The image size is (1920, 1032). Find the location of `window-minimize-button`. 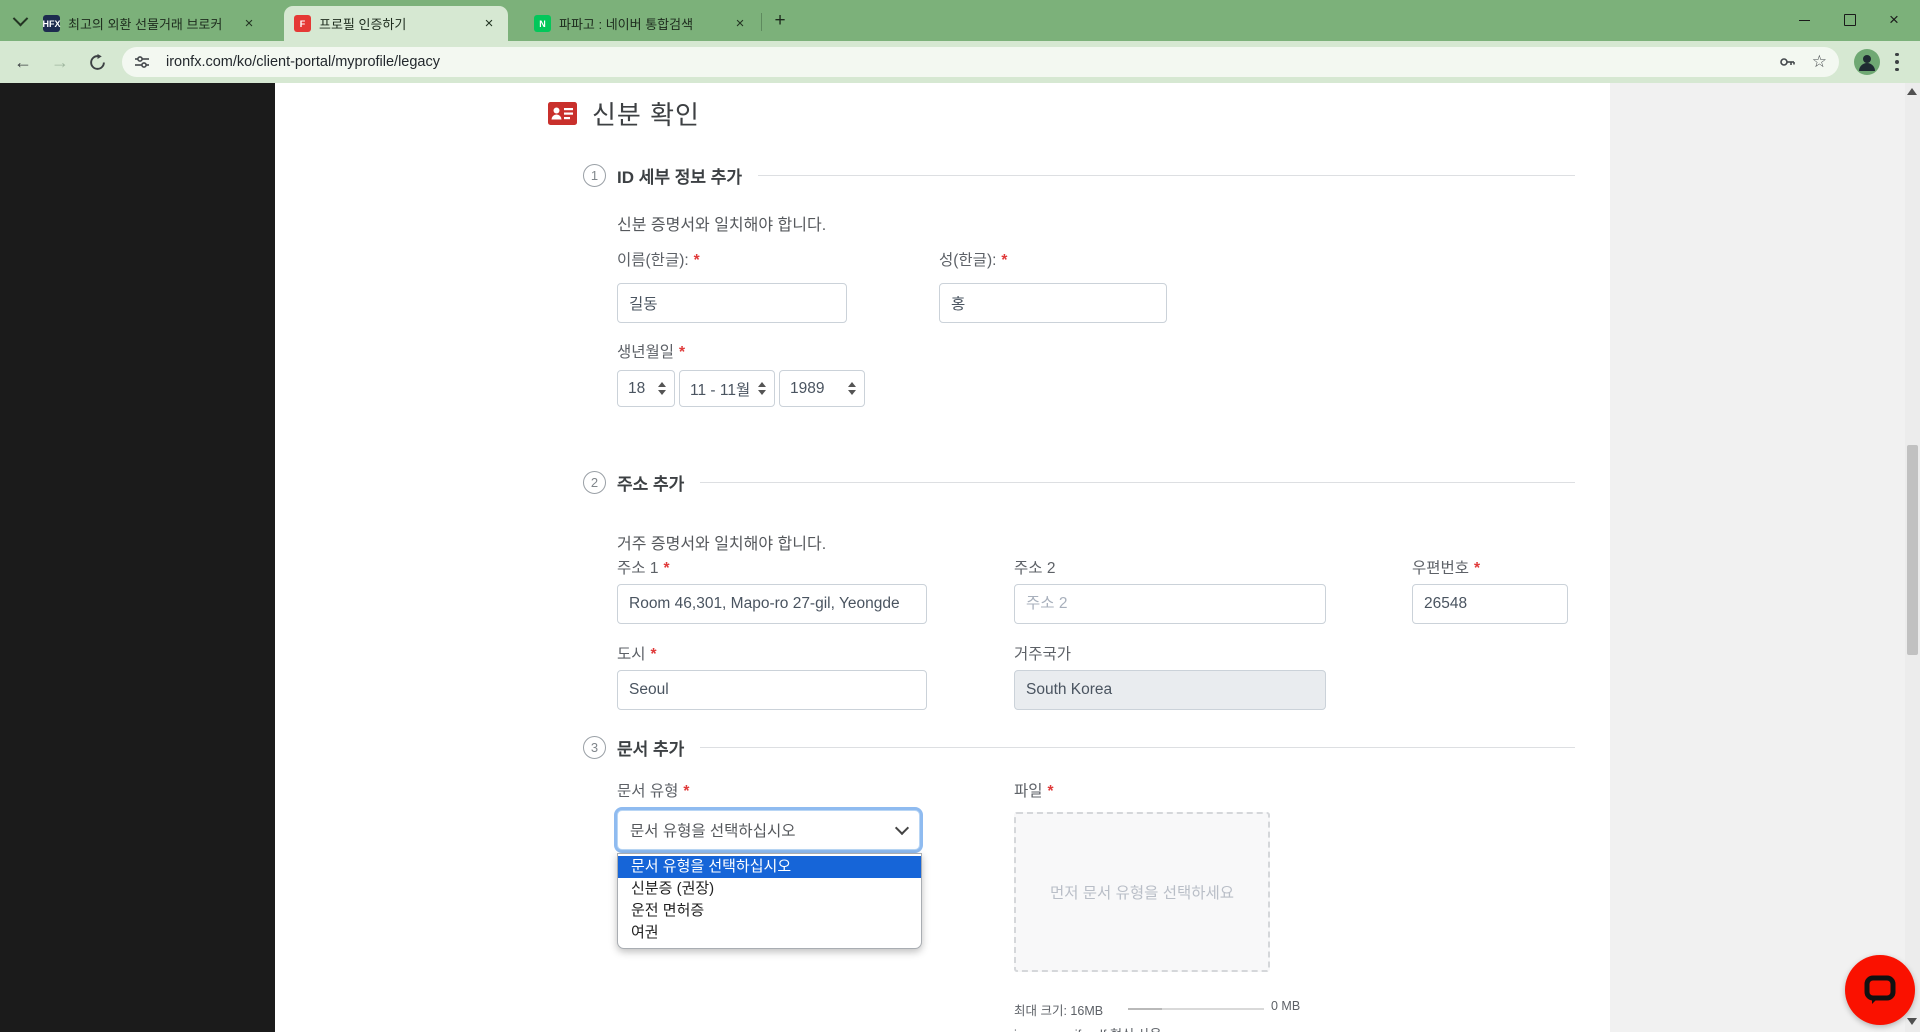

window-minimize-button is located at coordinates (1804, 20).